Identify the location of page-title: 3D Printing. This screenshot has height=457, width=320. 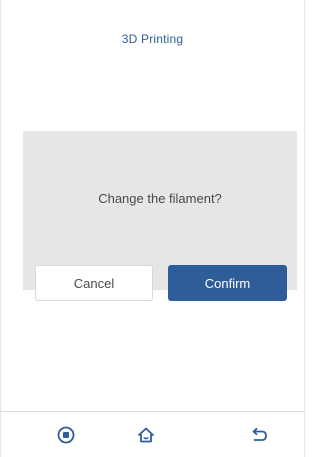
(152, 39).